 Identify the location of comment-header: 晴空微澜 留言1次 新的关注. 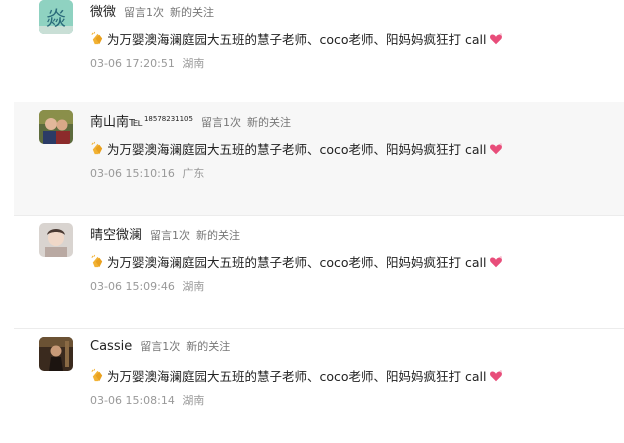
(165, 234).